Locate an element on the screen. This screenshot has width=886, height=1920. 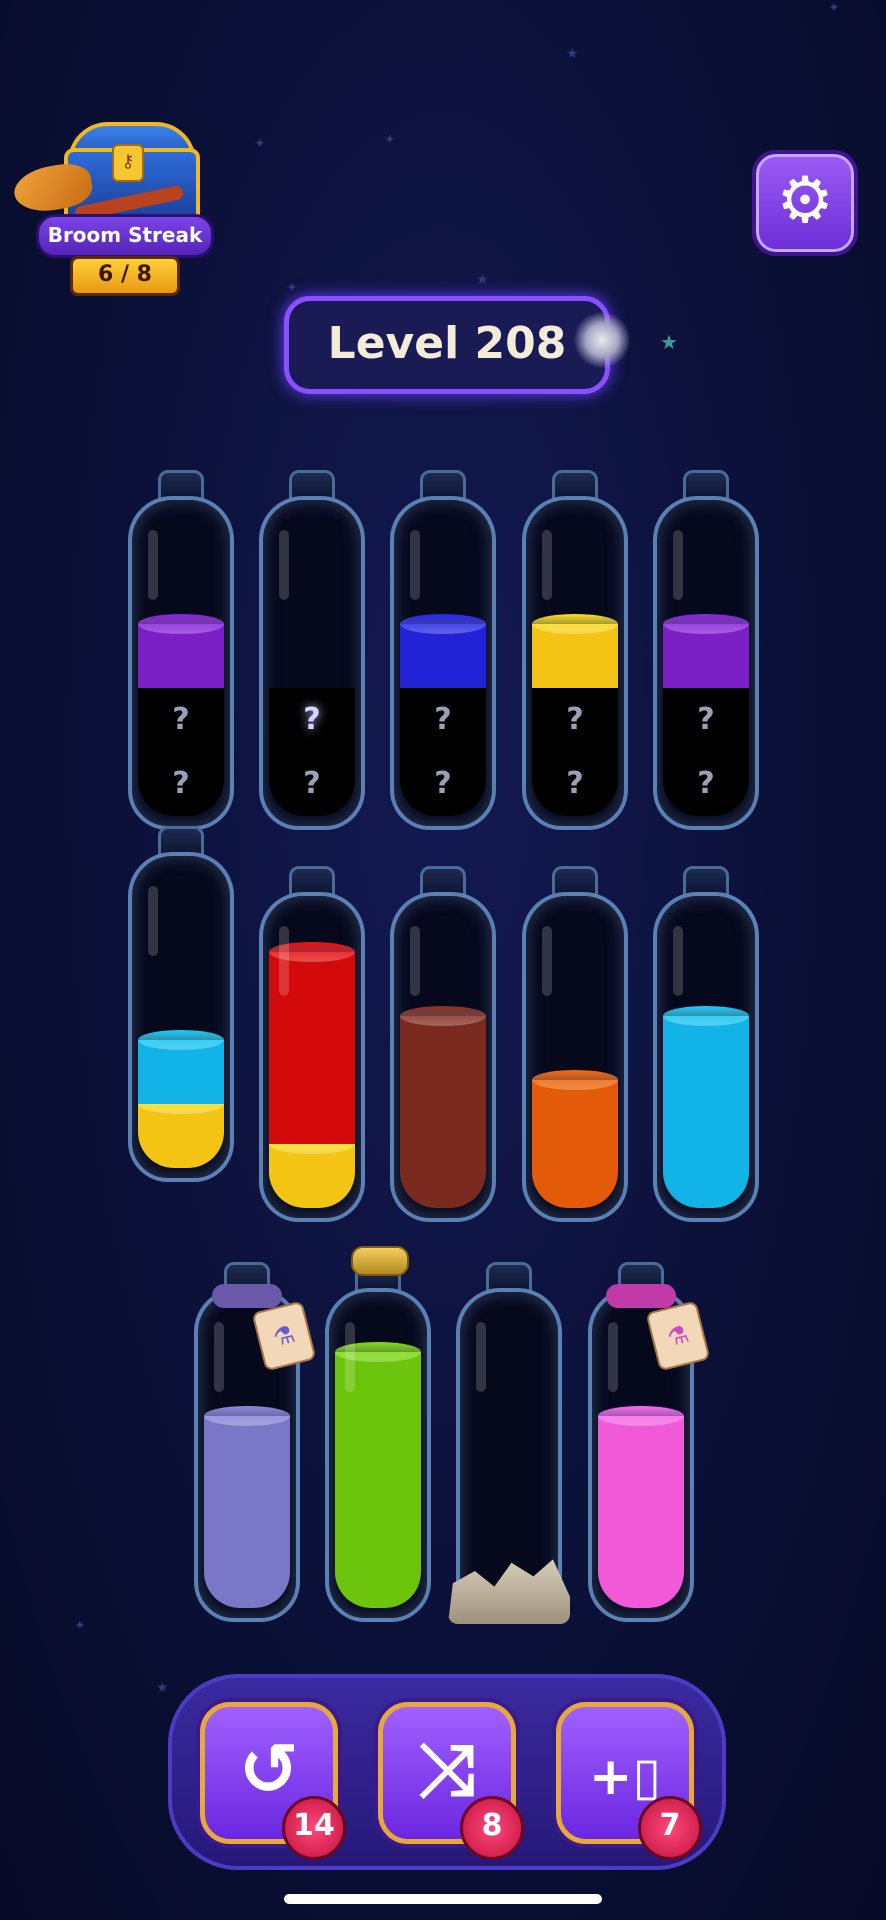
home-indicator is located at coordinates (443, 1899).